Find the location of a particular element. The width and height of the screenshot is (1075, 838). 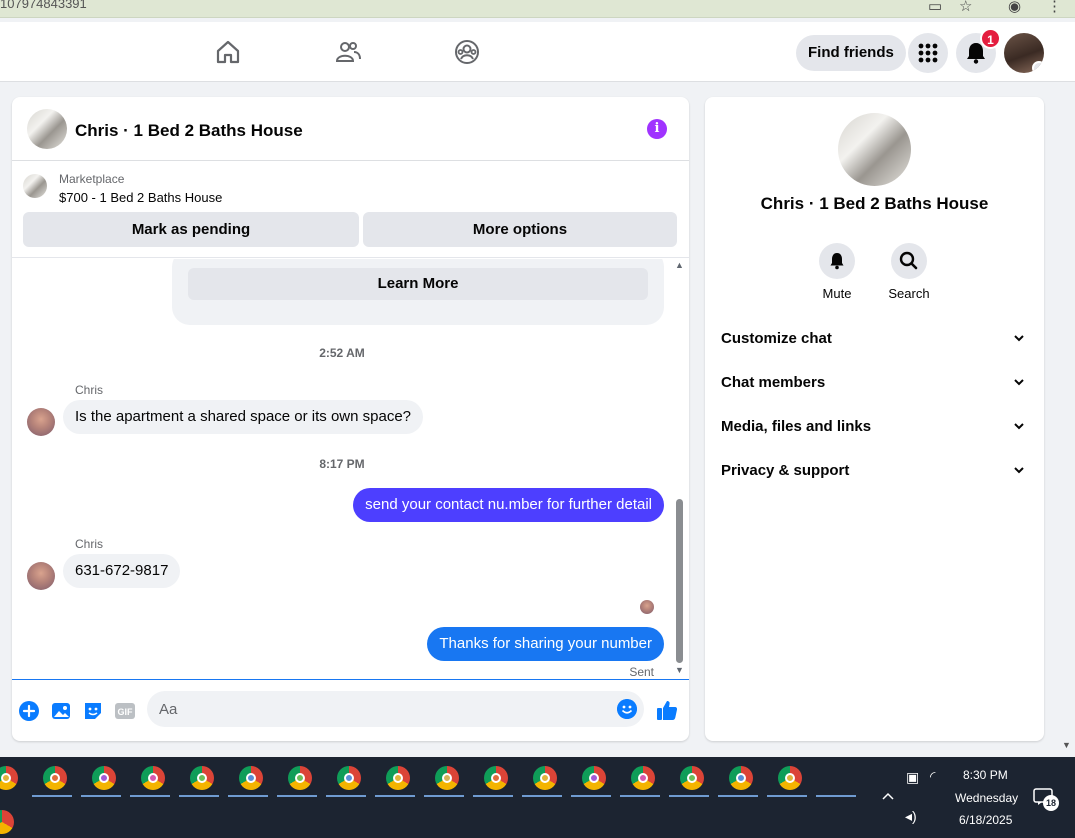

privacy-support-section: Privacy & support is located at coordinates (875, 471).